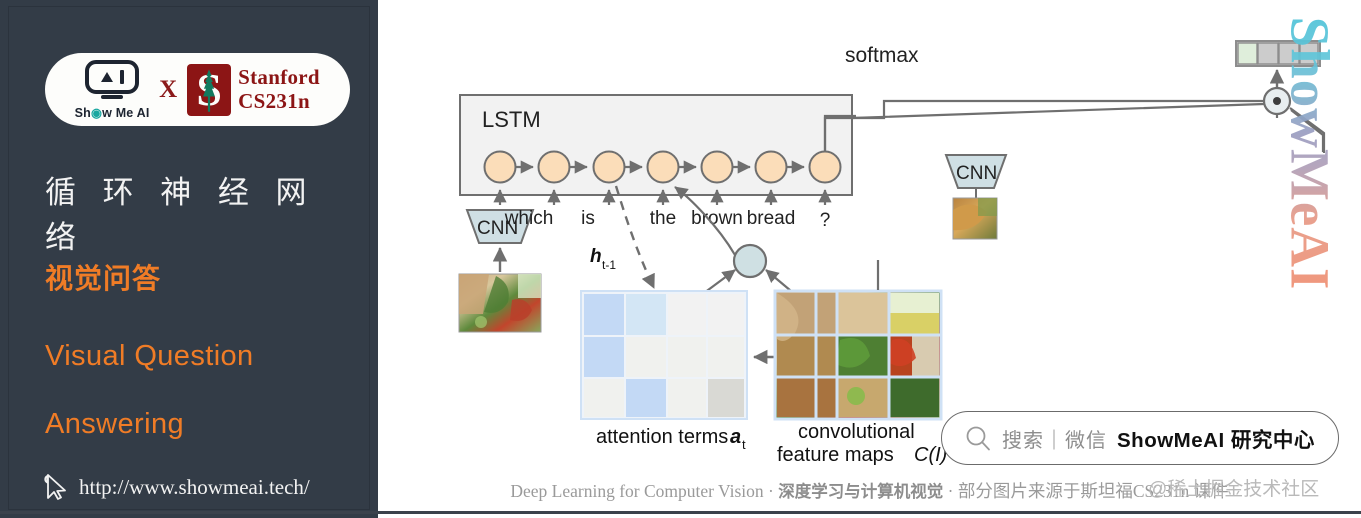 Image resolution: width=1361 pixels, height=518 pixels. I want to click on token-is: is, so click(588, 218).